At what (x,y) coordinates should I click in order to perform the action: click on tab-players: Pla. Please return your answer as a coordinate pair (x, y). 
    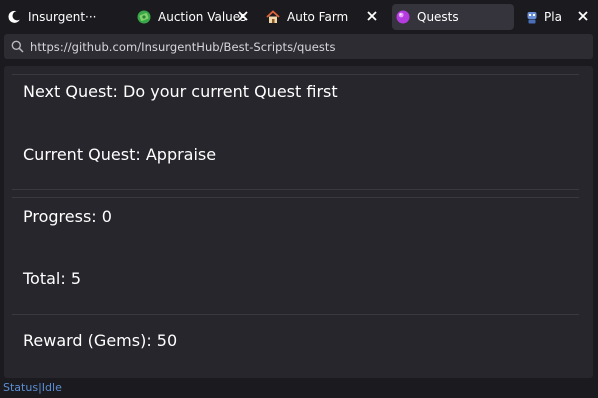
    Looking at the image, I should click on (561, 17).